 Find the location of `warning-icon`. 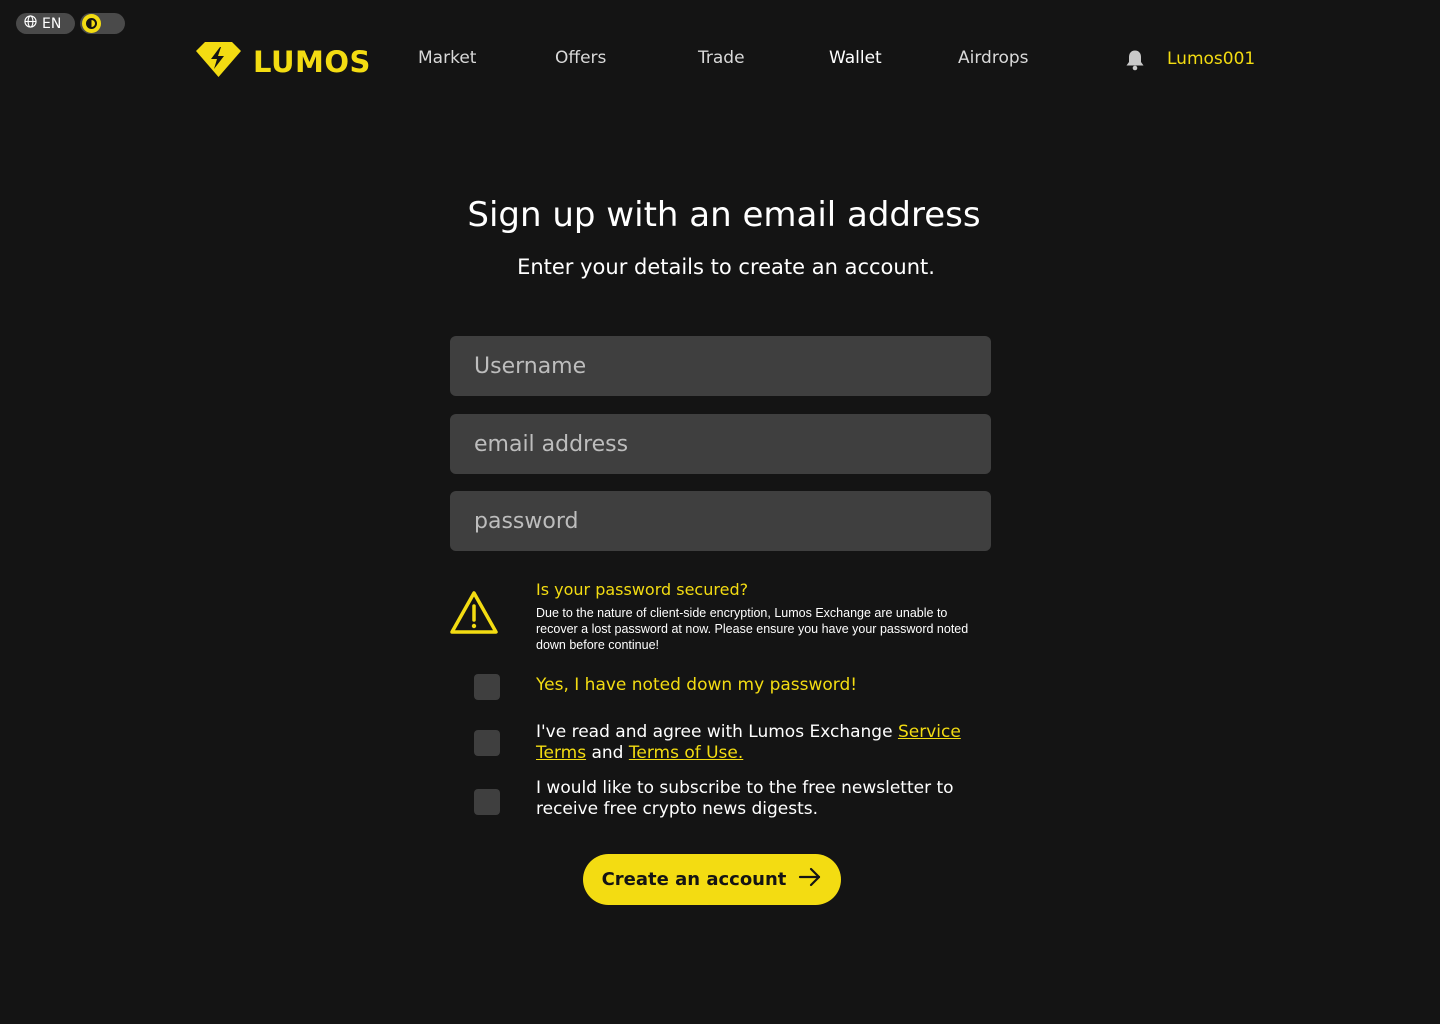

warning-icon is located at coordinates (474, 614).